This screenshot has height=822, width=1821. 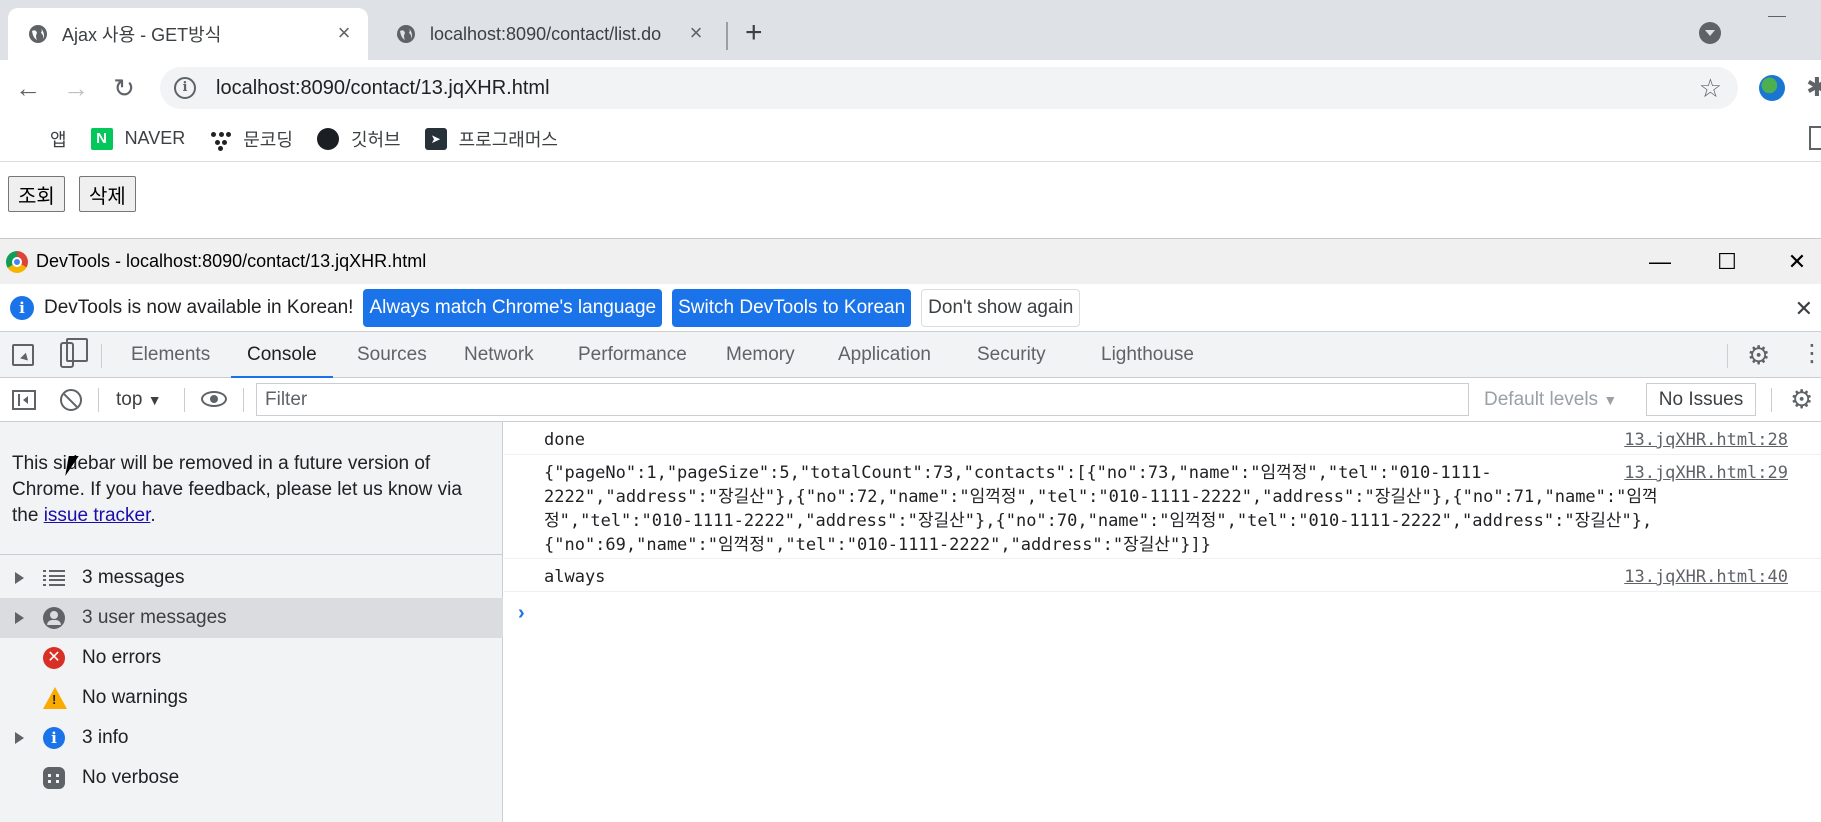 What do you see at coordinates (1810, 354) in the screenshot?
I see `more-options-icon: ⋮` at bounding box center [1810, 354].